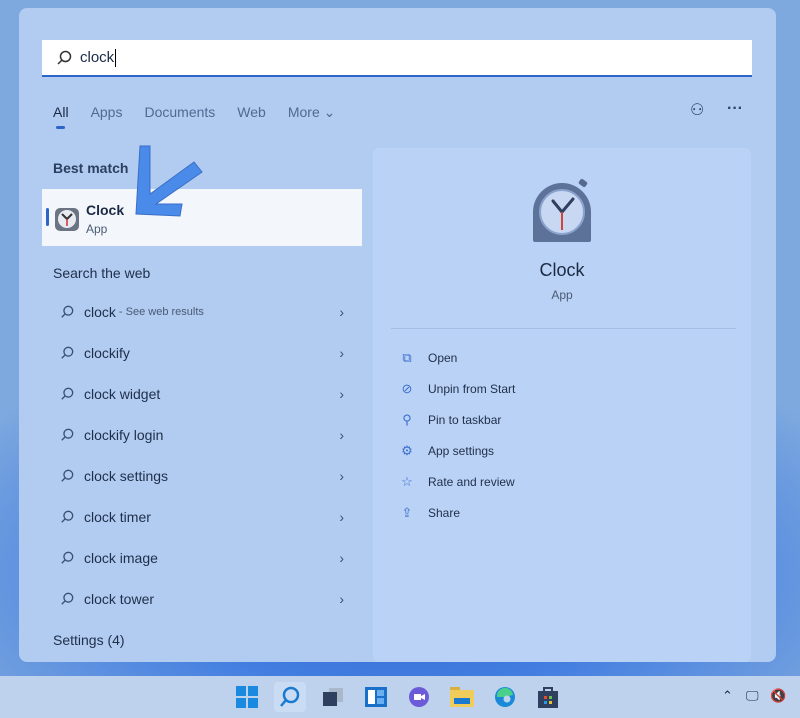  I want to click on tab-more: More ⌄, so click(312, 112).